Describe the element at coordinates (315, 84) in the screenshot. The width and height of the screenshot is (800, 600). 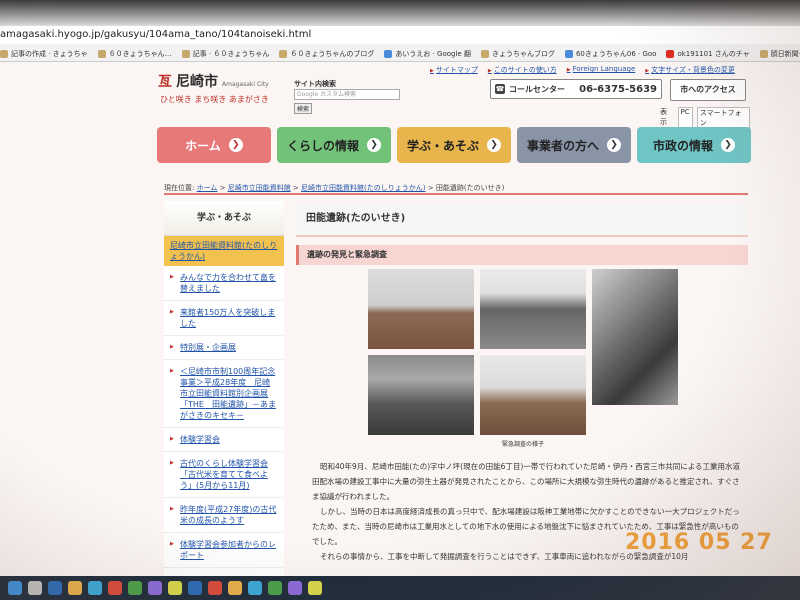
I see `search-label: サイト内検索` at that location.